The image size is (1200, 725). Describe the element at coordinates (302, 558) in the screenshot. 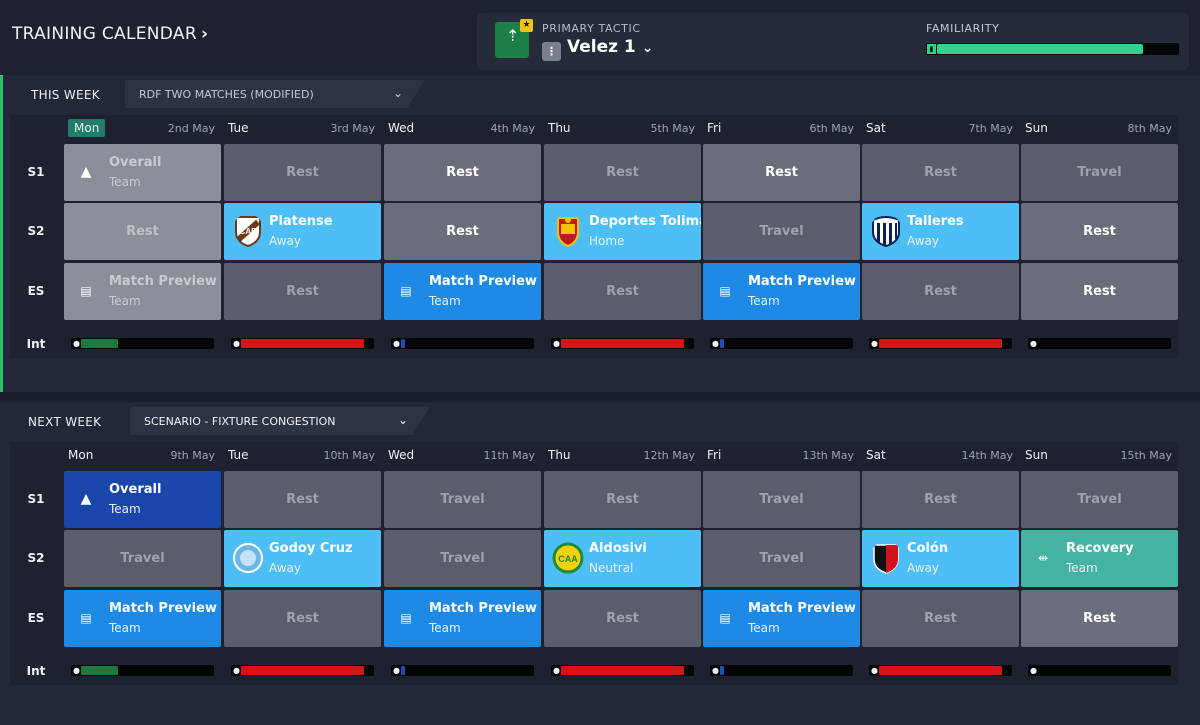

I see `match-slot: Godoy Cruz Away` at that location.